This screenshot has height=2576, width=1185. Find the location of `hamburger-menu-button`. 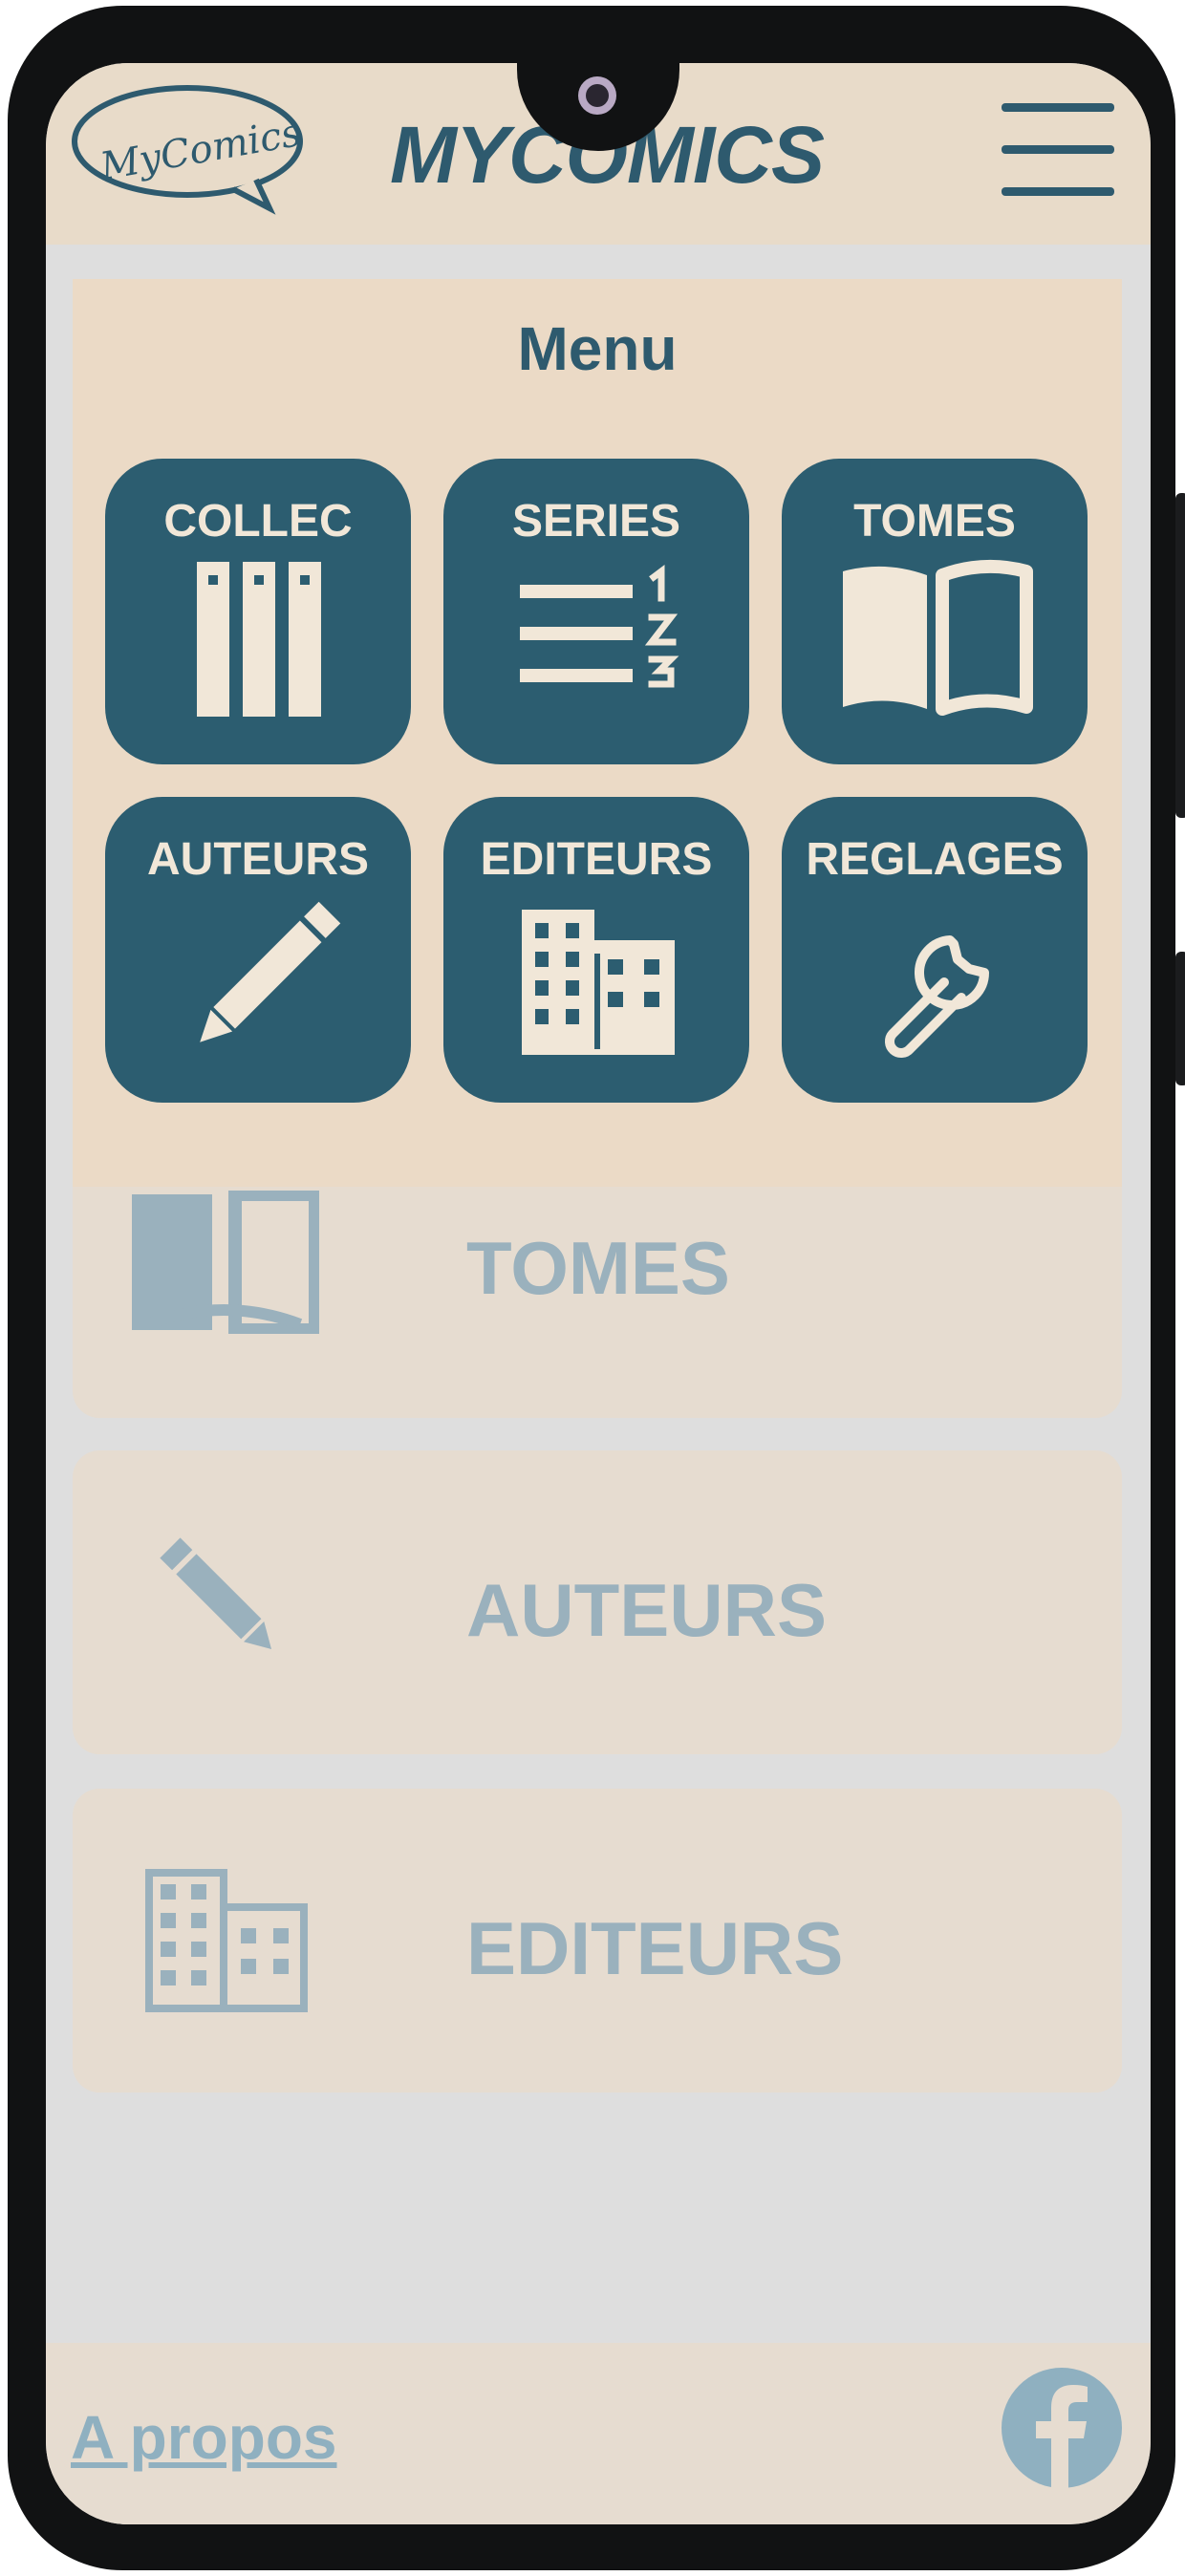

hamburger-menu-button is located at coordinates (1058, 151).